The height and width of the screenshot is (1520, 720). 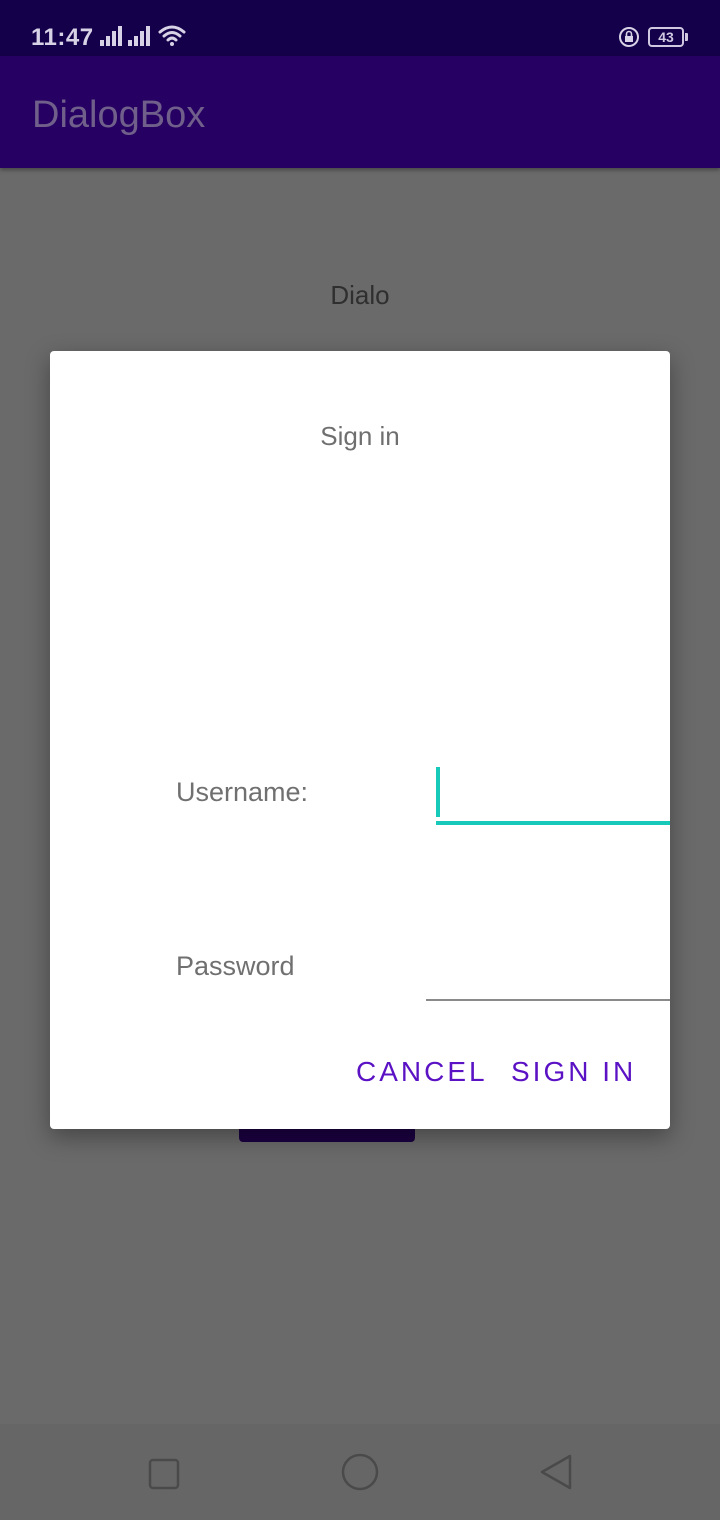 I want to click on battery-level: 43, so click(x=666, y=37).